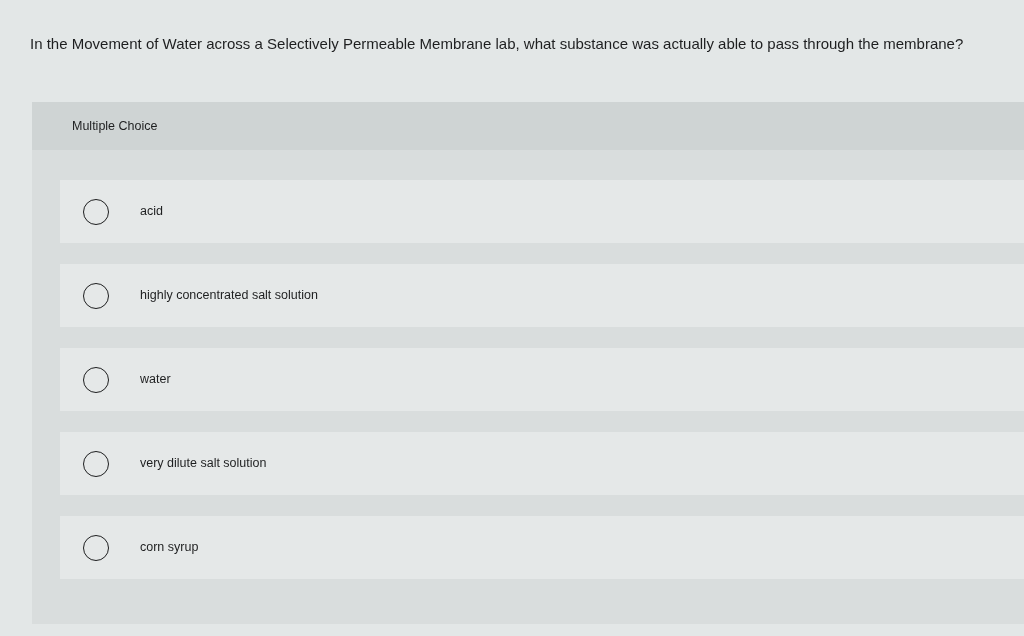  What do you see at coordinates (542, 211) in the screenshot?
I see `answer-option: acid` at bounding box center [542, 211].